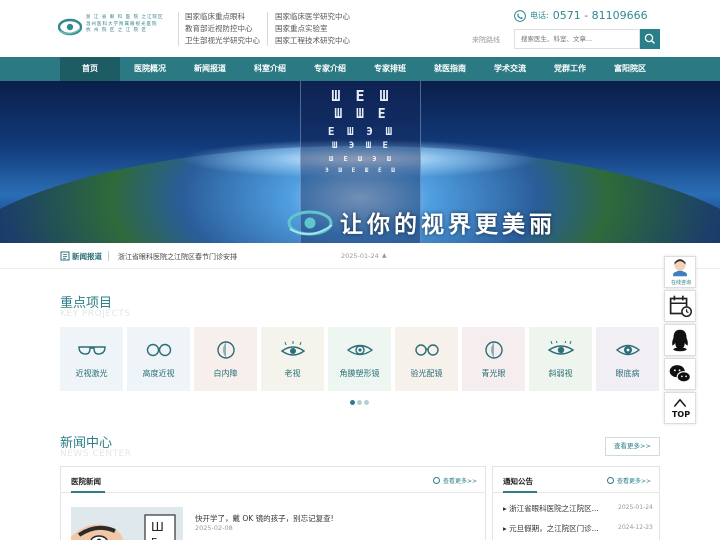 This screenshot has width=720, height=540. Describe the element at coordinates (359, 359) in the screenshot. I see `project-card: 角膜塑形镜` at that location.